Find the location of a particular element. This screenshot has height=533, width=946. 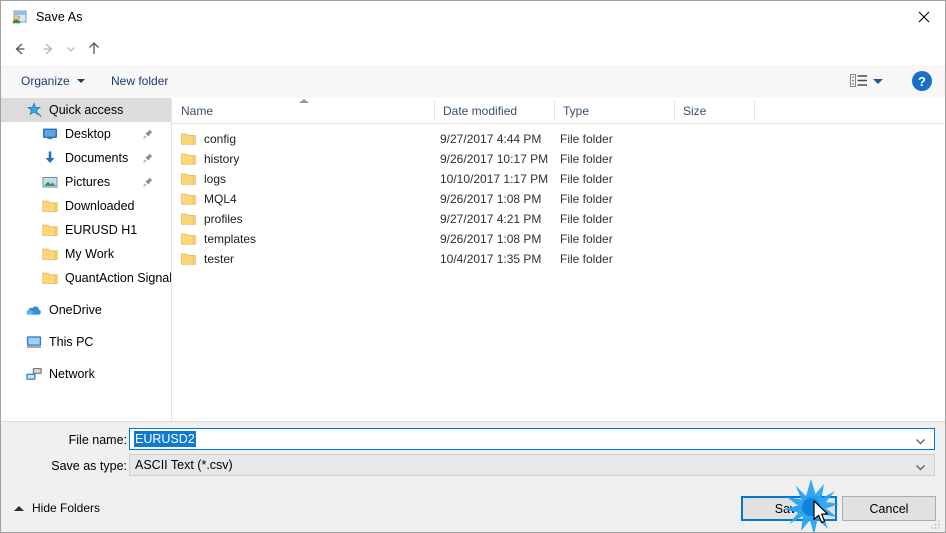

list-view-icon is located at coordinates (859, 81).